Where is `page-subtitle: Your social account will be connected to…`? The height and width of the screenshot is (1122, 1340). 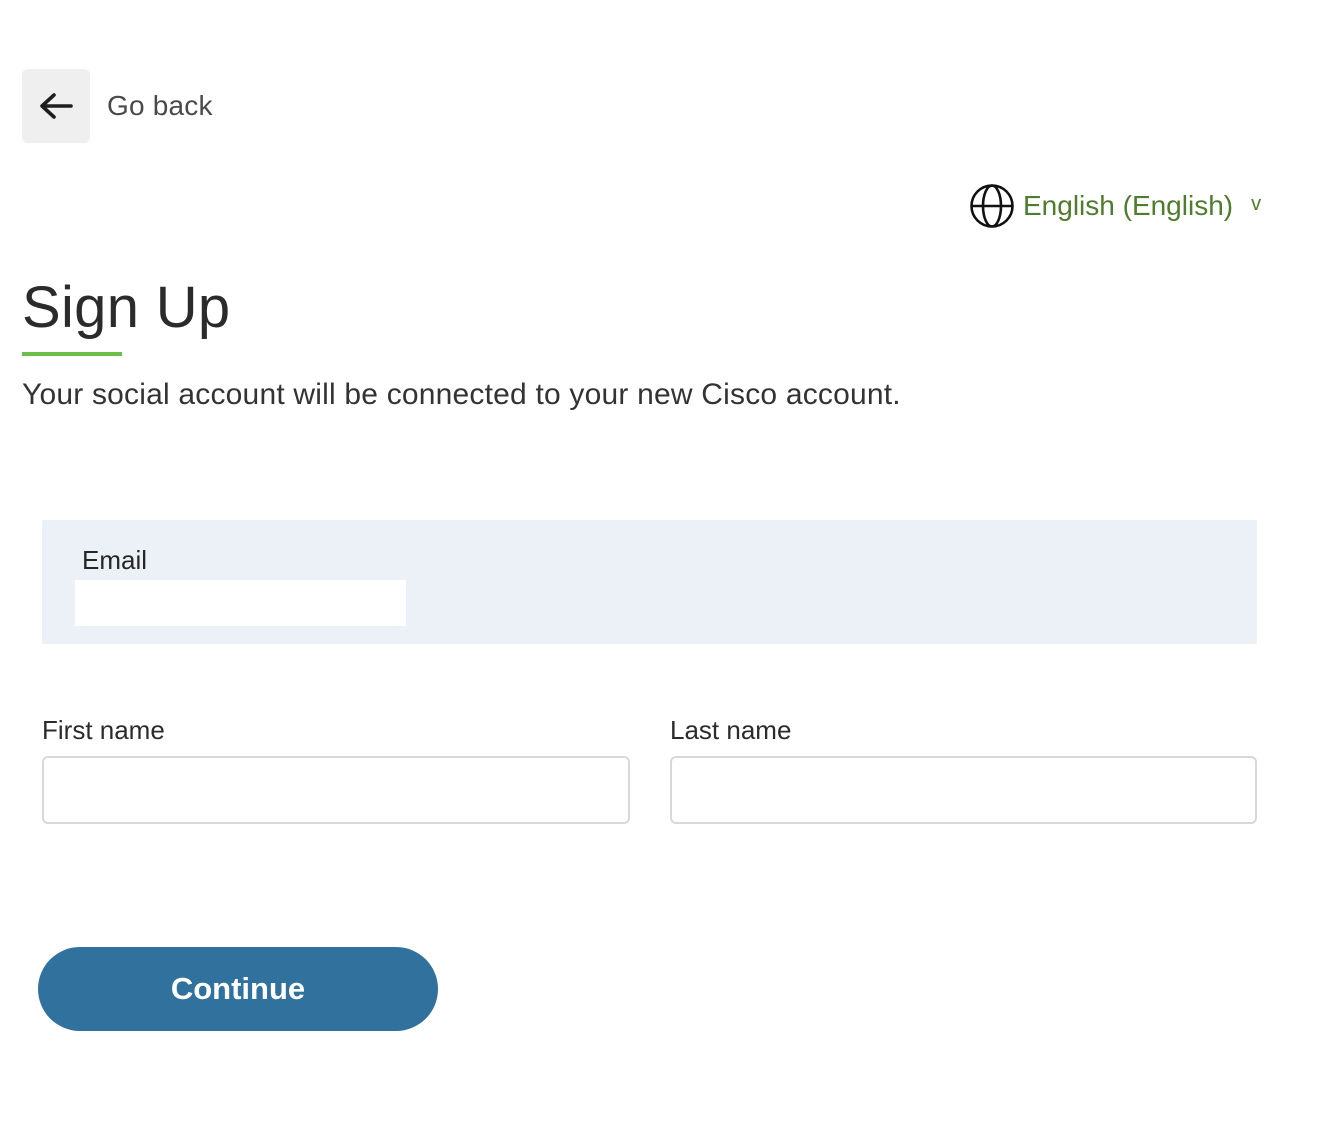 page-subtitle: Your social account will be connected to… is located at coordinates (461, 394).